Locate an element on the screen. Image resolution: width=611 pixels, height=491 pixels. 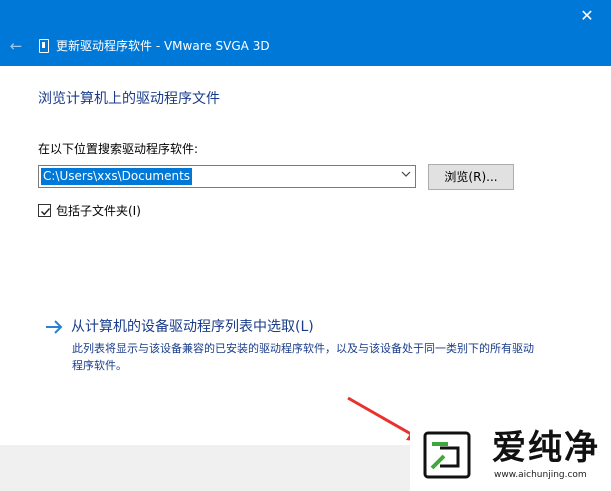
back-button: ← is located at coordinates (16, 46).